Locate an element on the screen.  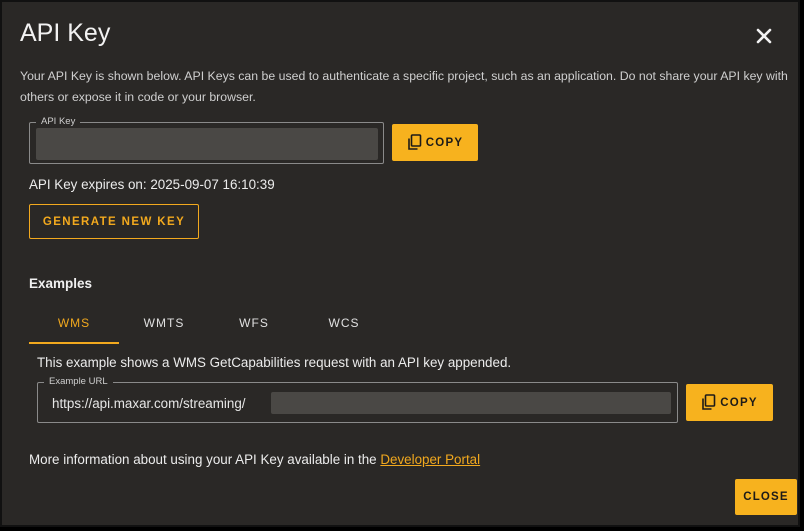
example-tabs: WMS WMTS WFS WCS is located at coordinates (209, 323).